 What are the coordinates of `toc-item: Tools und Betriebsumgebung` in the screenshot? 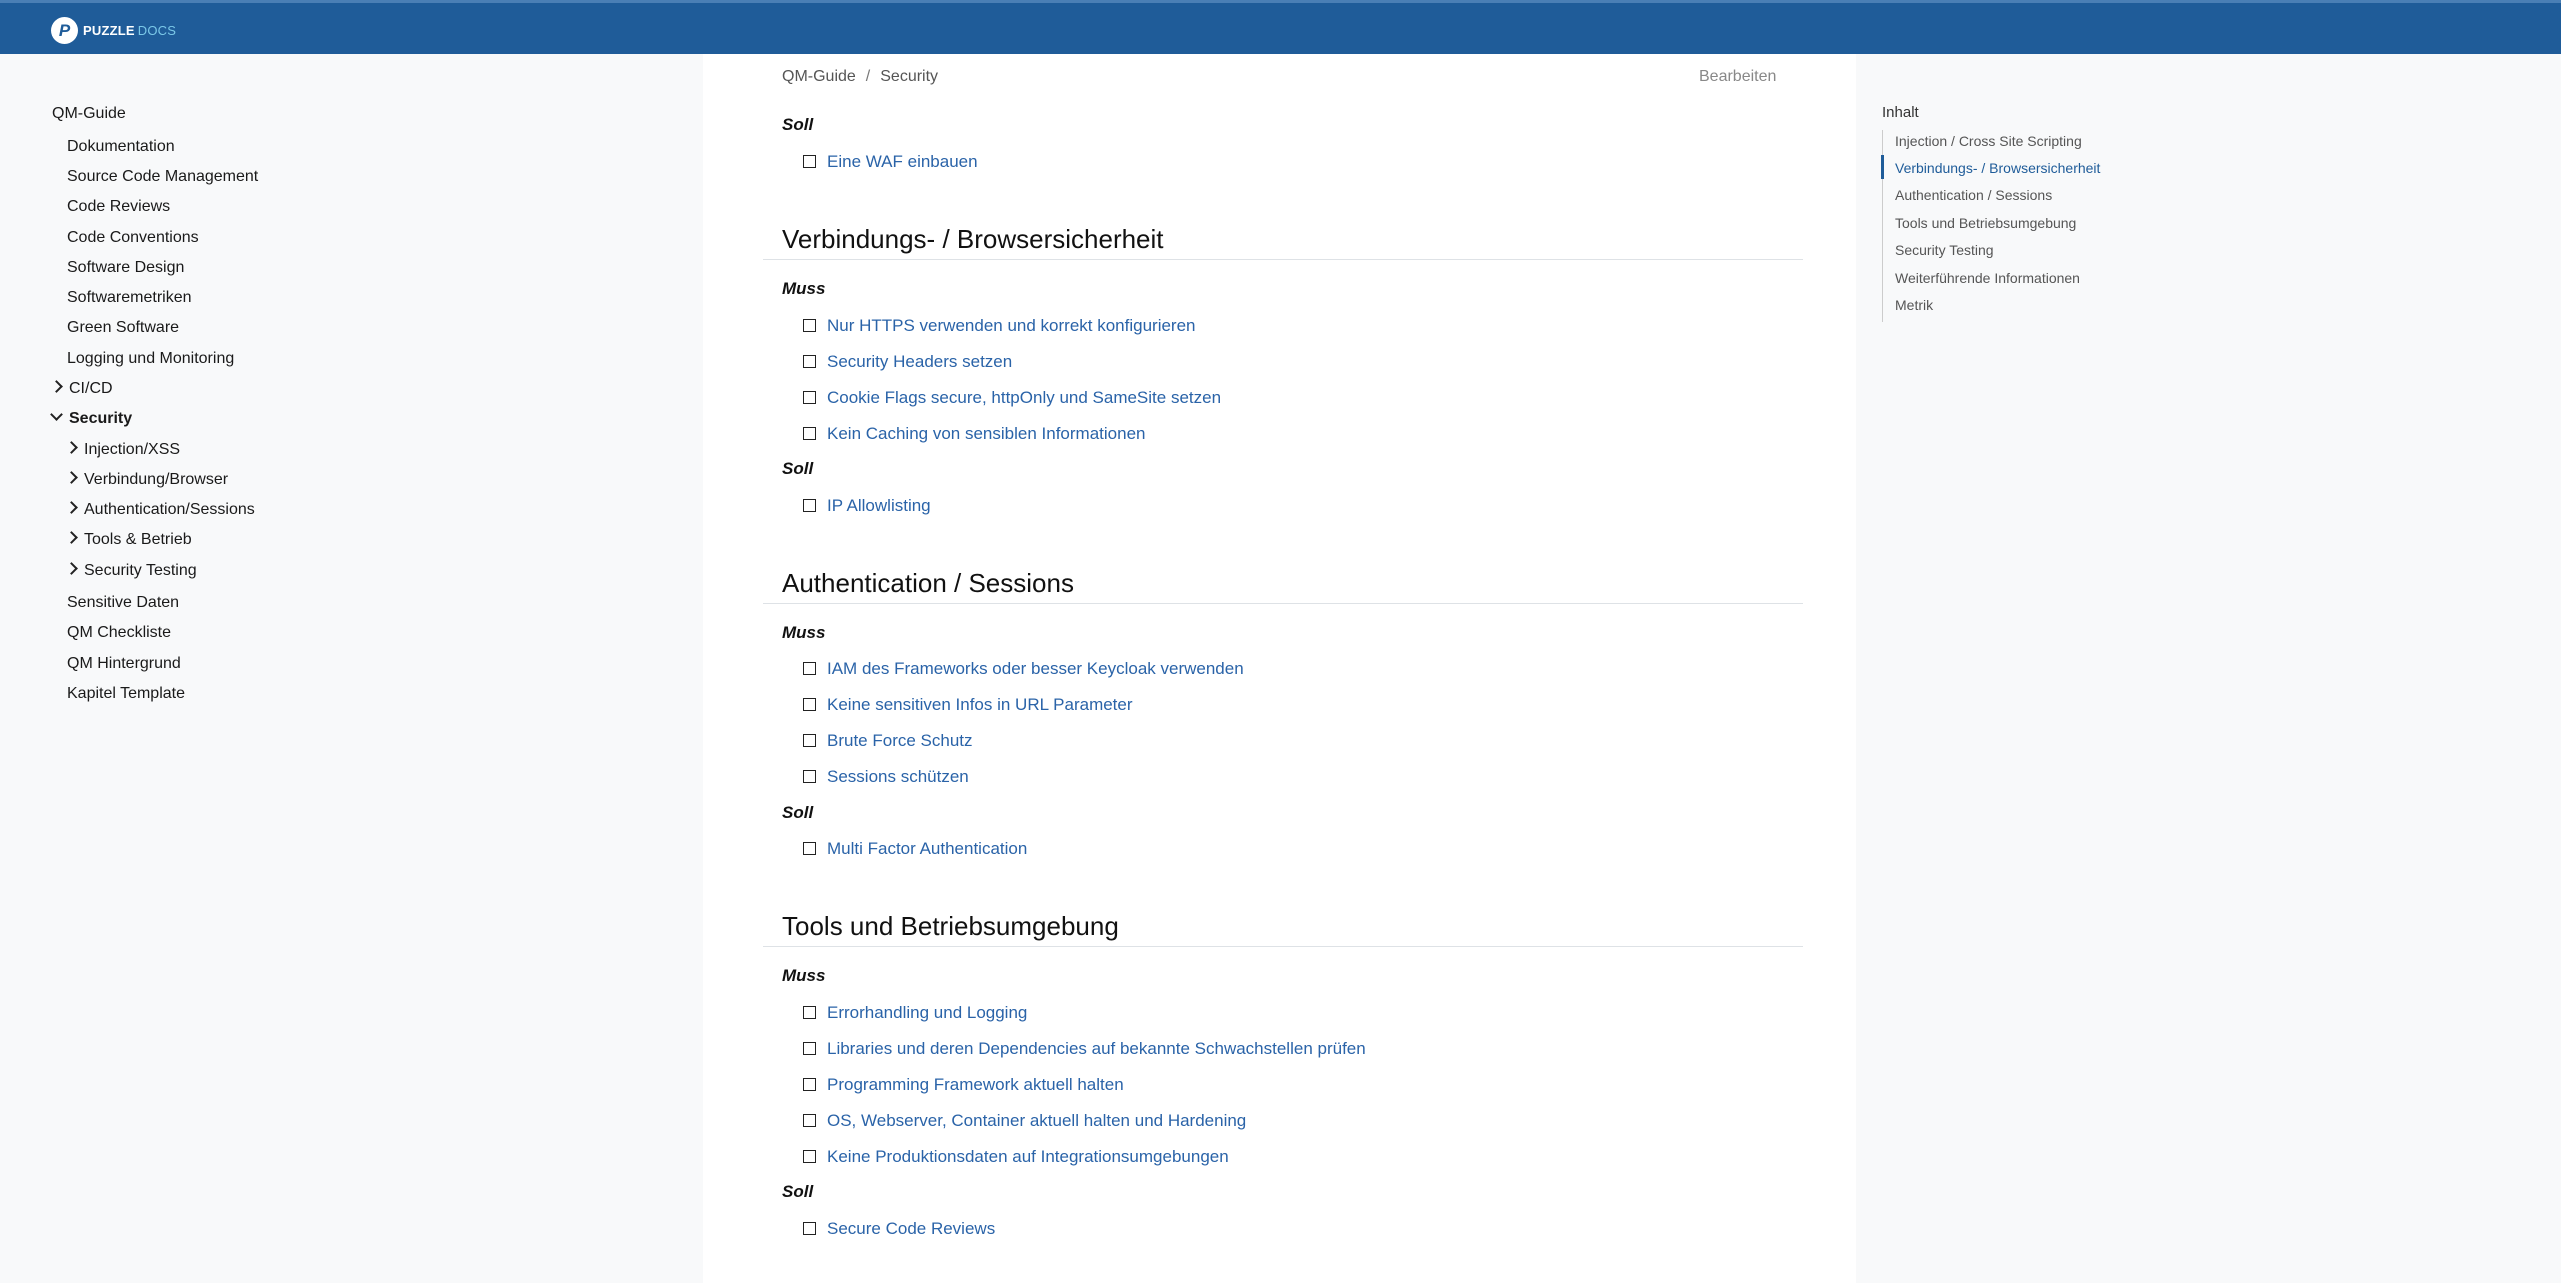 It's located at (1985, 223).